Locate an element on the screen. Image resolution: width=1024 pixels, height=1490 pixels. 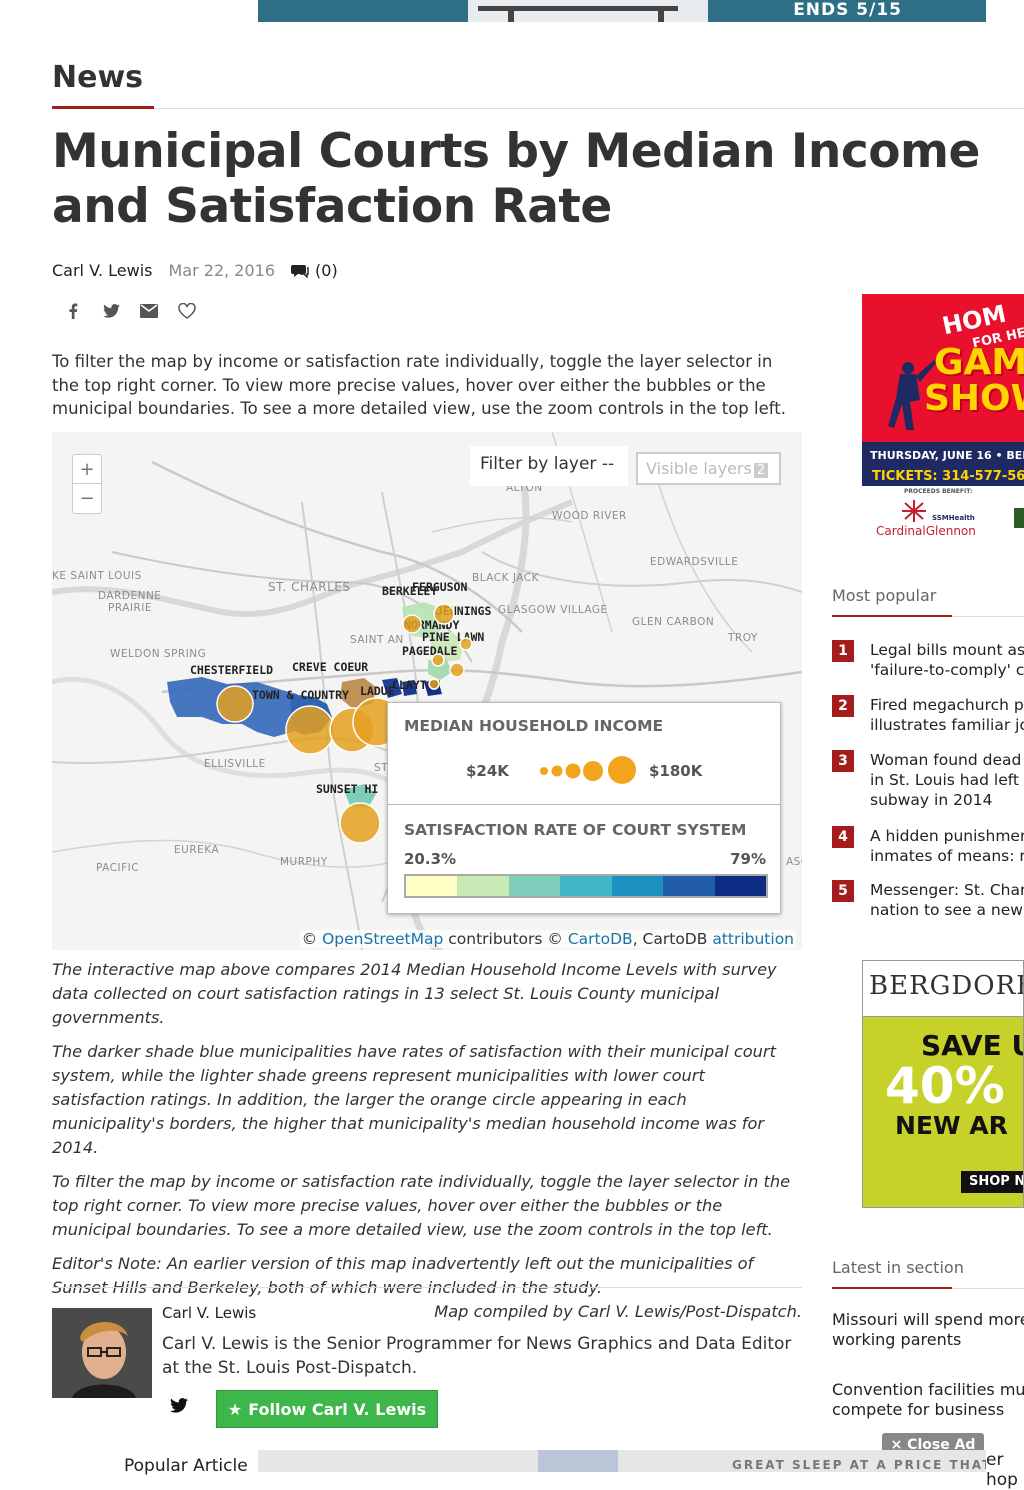
ad-brand-text: BERGDORF G is located at coordinates (946, 986).